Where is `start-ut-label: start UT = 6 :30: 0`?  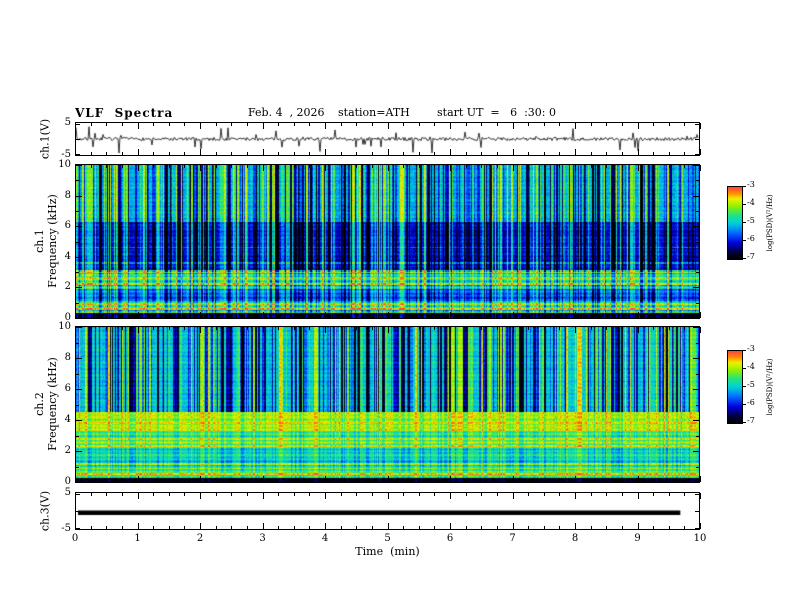 start-ut-label: start UT = 6 :30: 0 is located at coordinates (497, 112).